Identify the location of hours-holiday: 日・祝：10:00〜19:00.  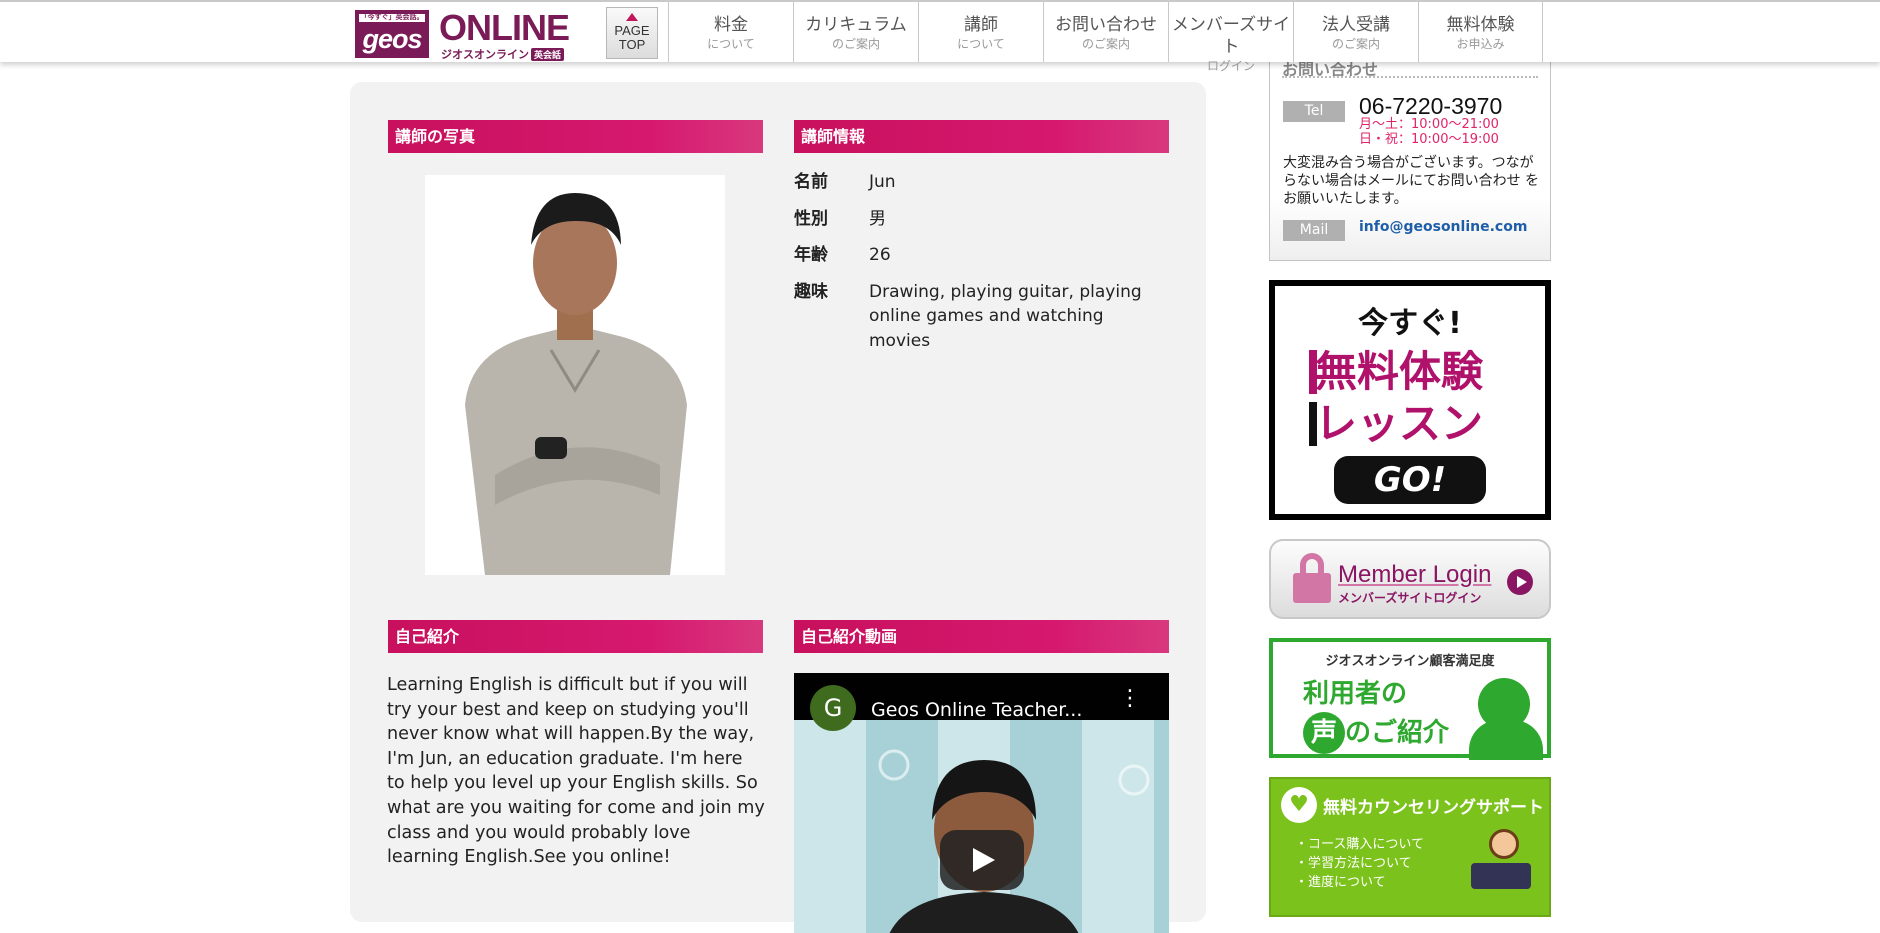
(1429, 139).